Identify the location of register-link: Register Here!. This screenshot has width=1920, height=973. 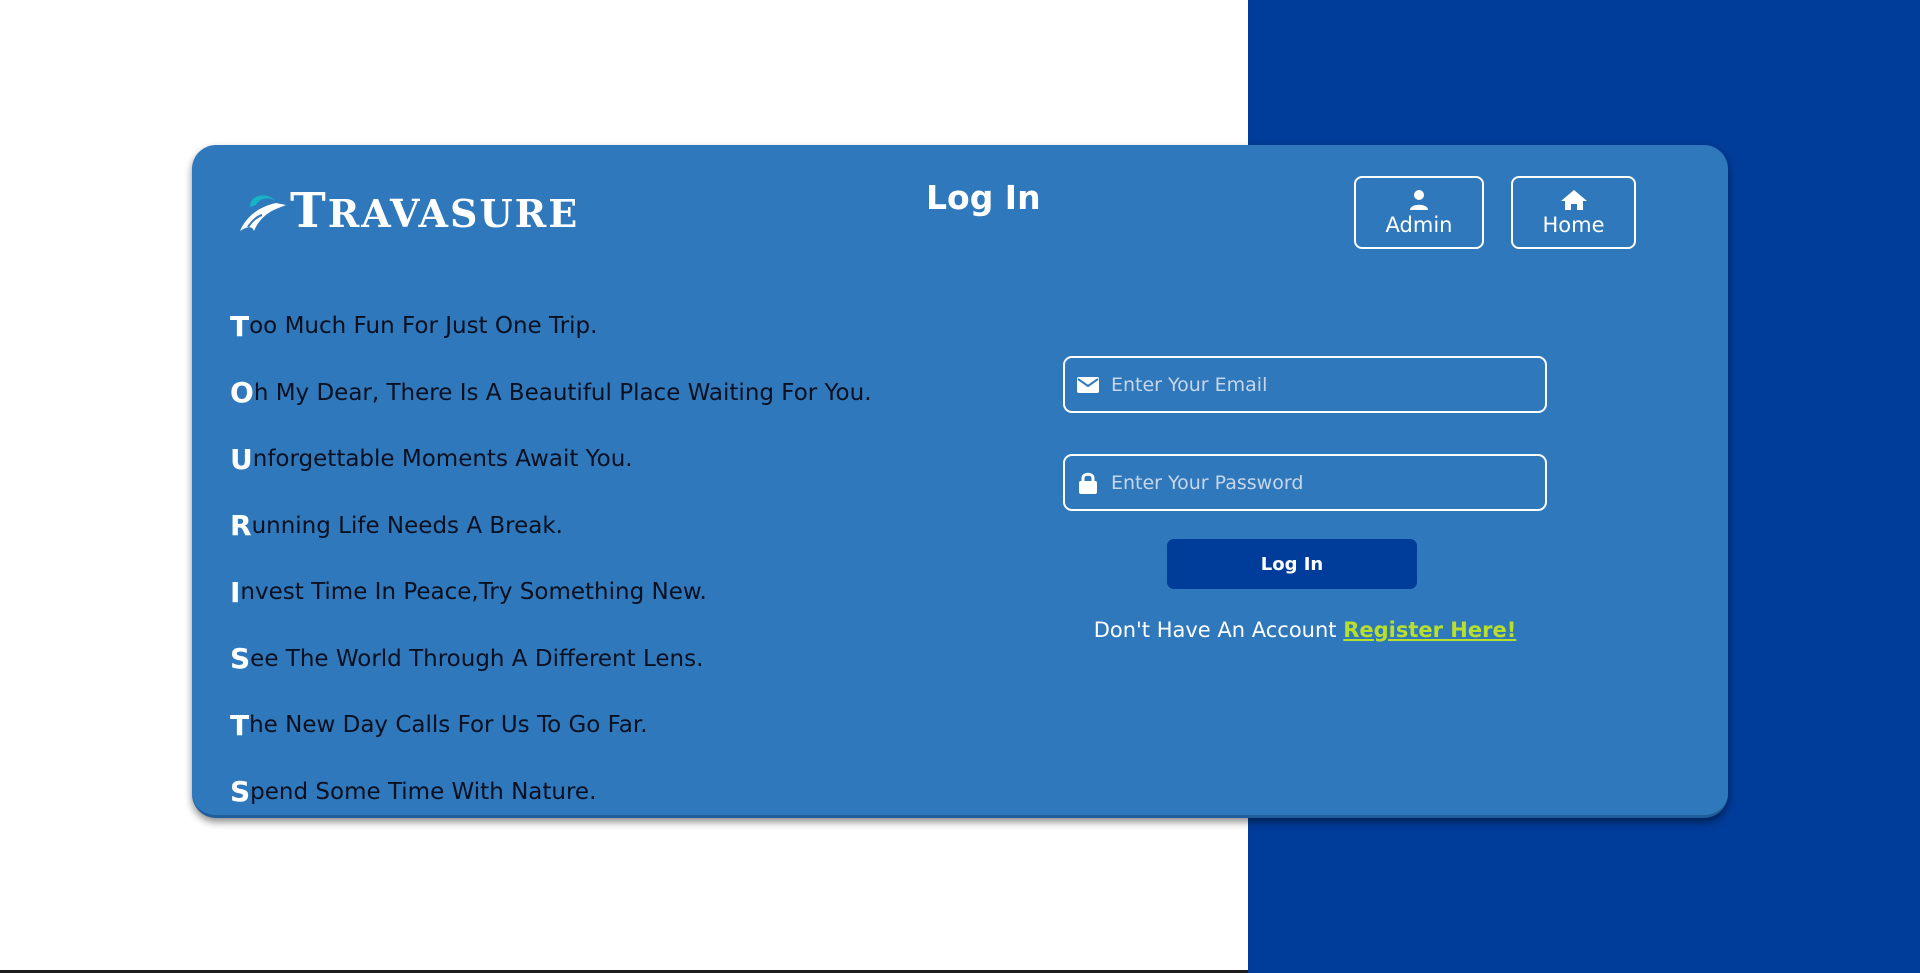
(1429, 630).